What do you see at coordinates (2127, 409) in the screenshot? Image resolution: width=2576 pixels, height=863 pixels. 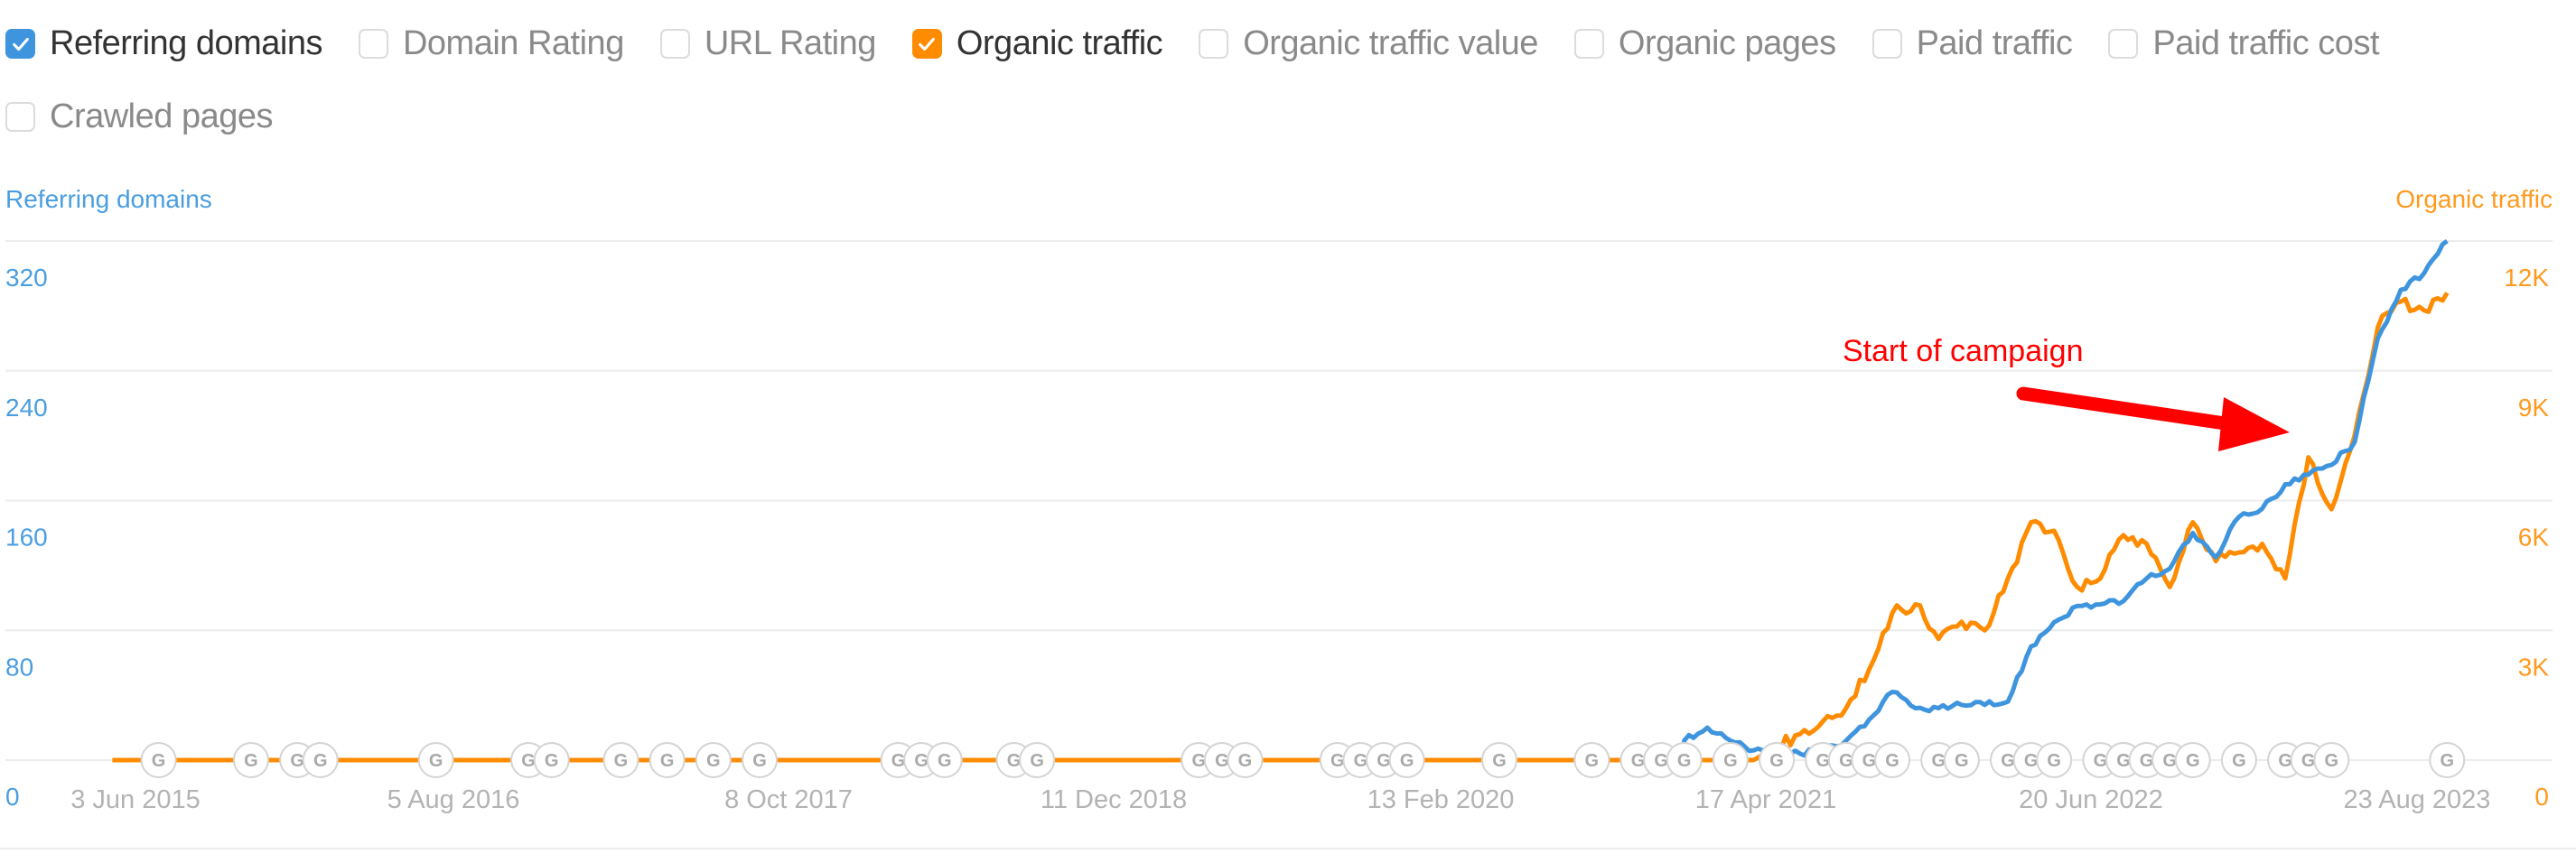 I see `annotation-arrow-shaft` at bounding box center [2127, 409].